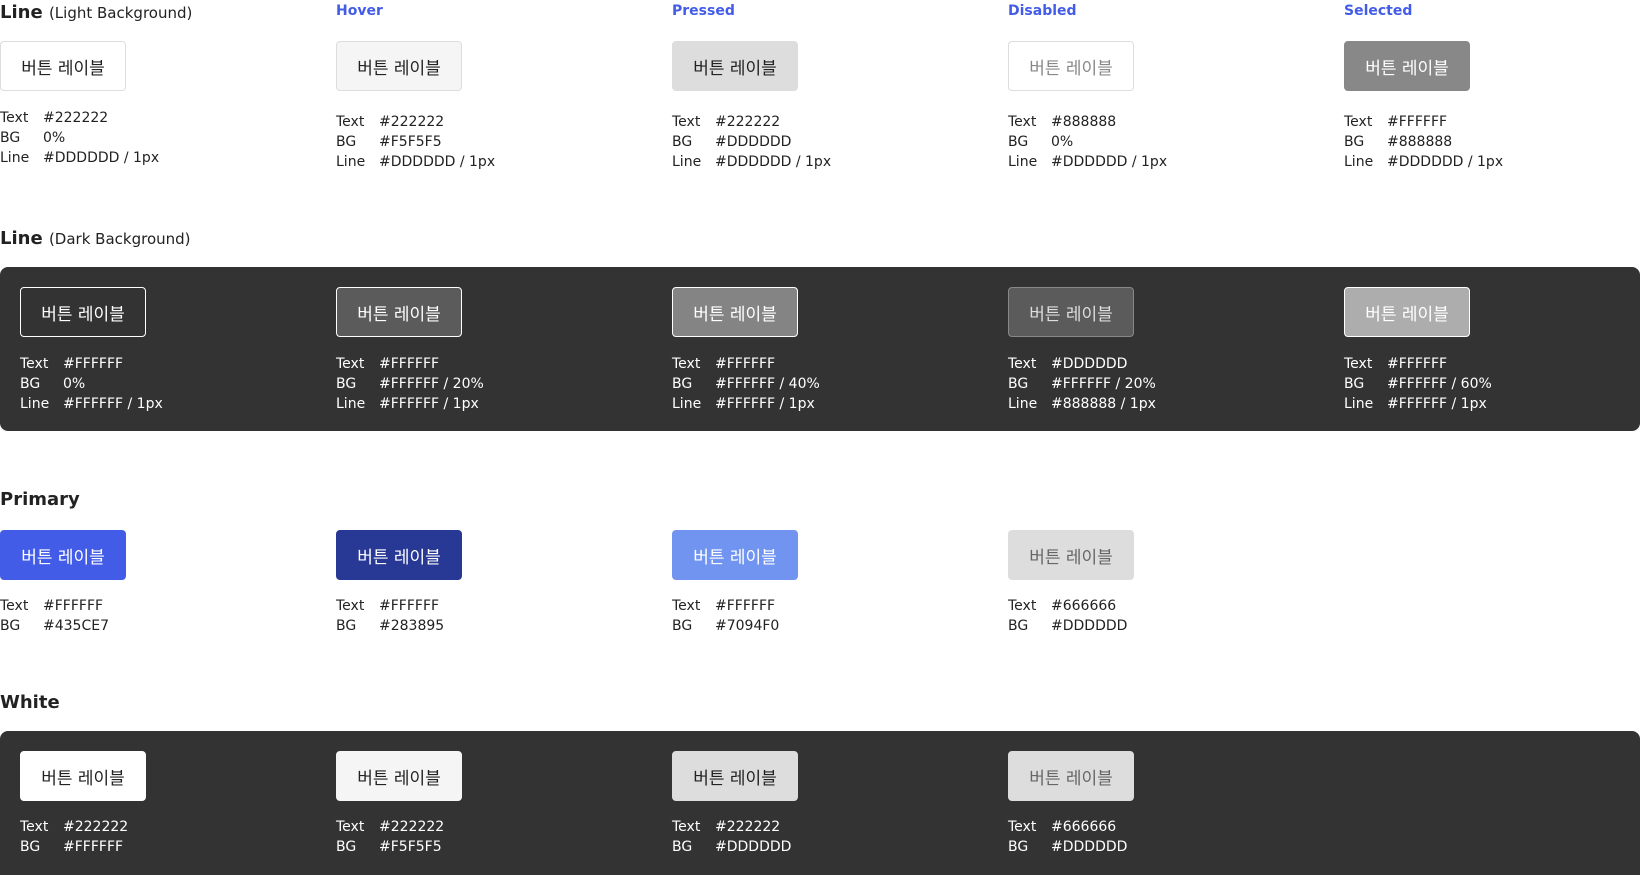  Describe the element at coordinates (735, 66) in the screenshot. I see `line-light-pressed-button: 버튼 레이블` at that location.